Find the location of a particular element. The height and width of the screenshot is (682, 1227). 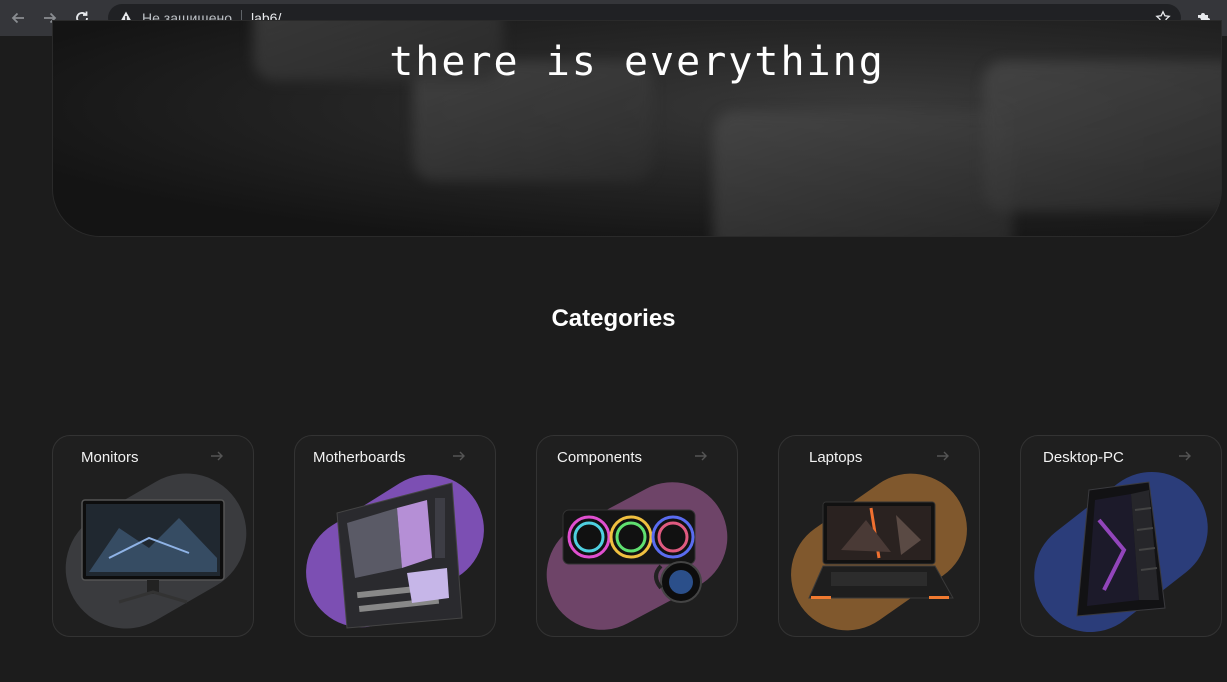

back-button is located at coordinates (18, 18).